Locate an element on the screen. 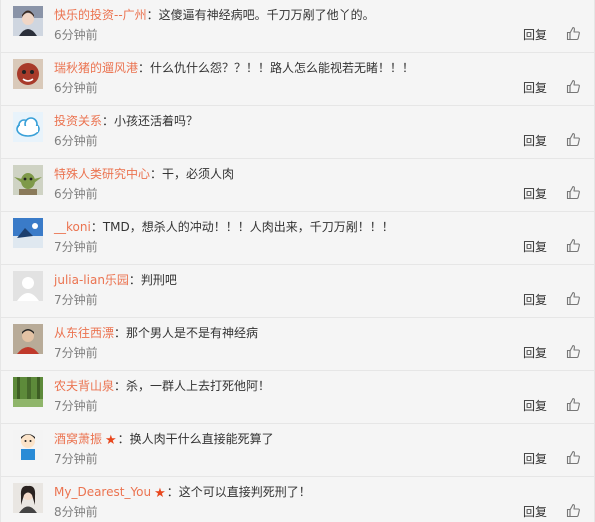 This screenshot has width=595, height=522. comment-line: 快乐的投资--广州★：这傻逼有神经病吧。千刀万剐了他丫的。 is located at coordinates (214, 15).